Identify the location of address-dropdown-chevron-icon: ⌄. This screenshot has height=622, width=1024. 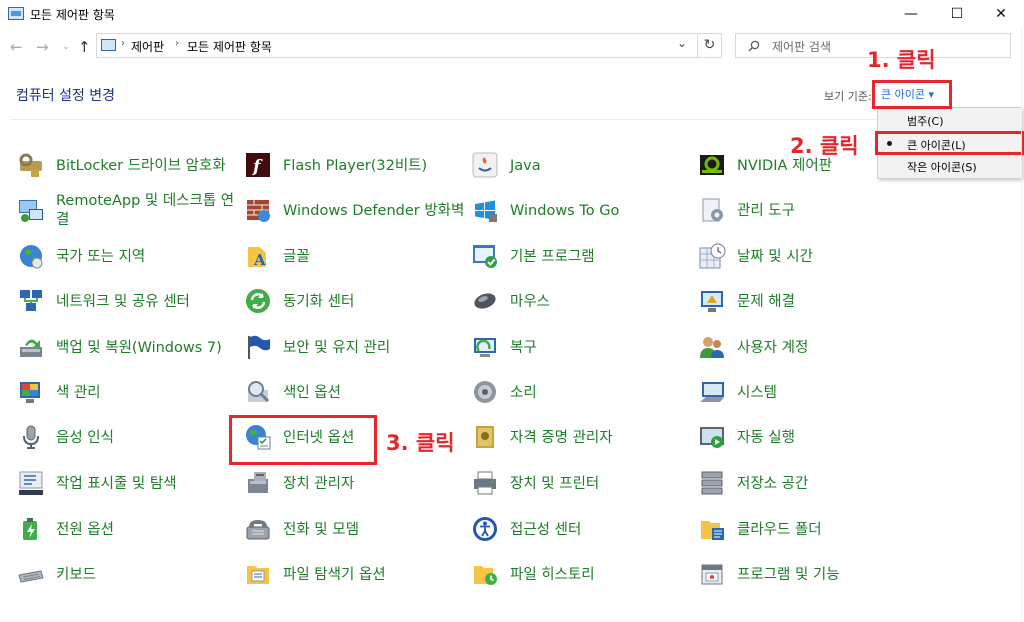
(682, 43).